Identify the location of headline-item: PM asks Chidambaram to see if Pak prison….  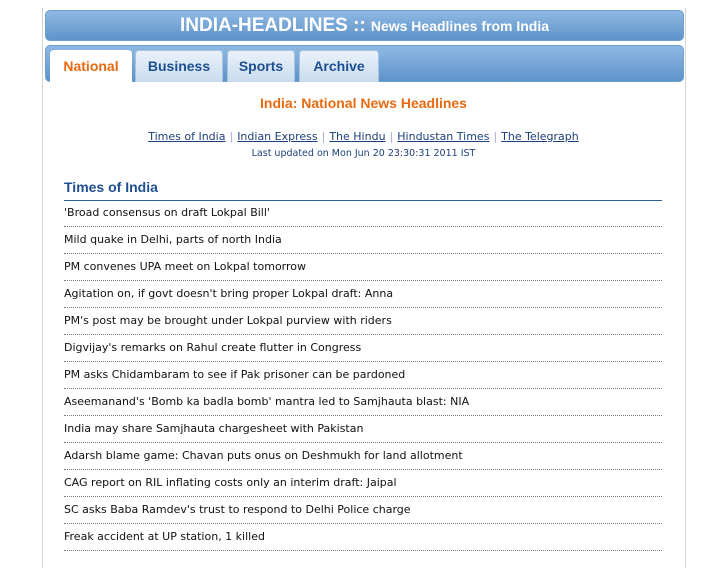
(363, 375).